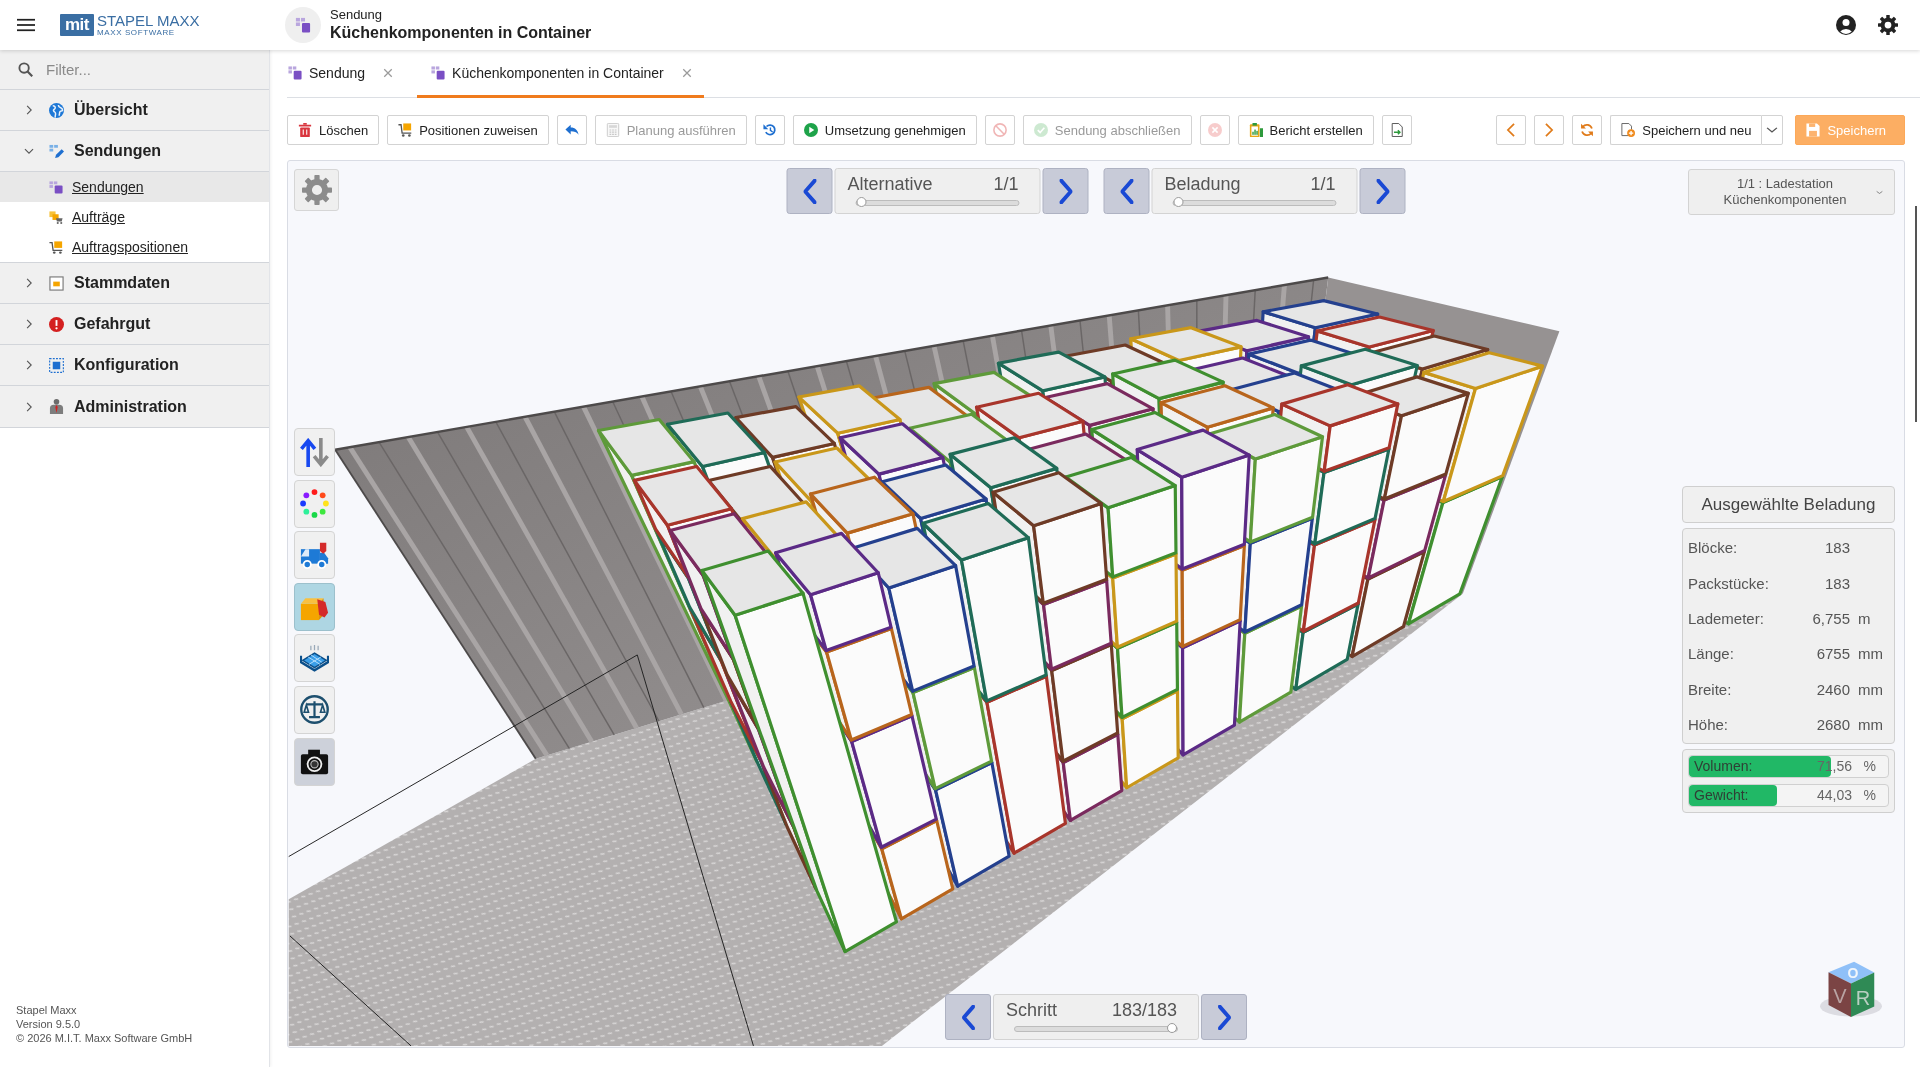 The image size is (1920, 1067). Describe the element at coordinates (1202, 184) in the screenshot. I see `picker-label: Beladung` at that location.